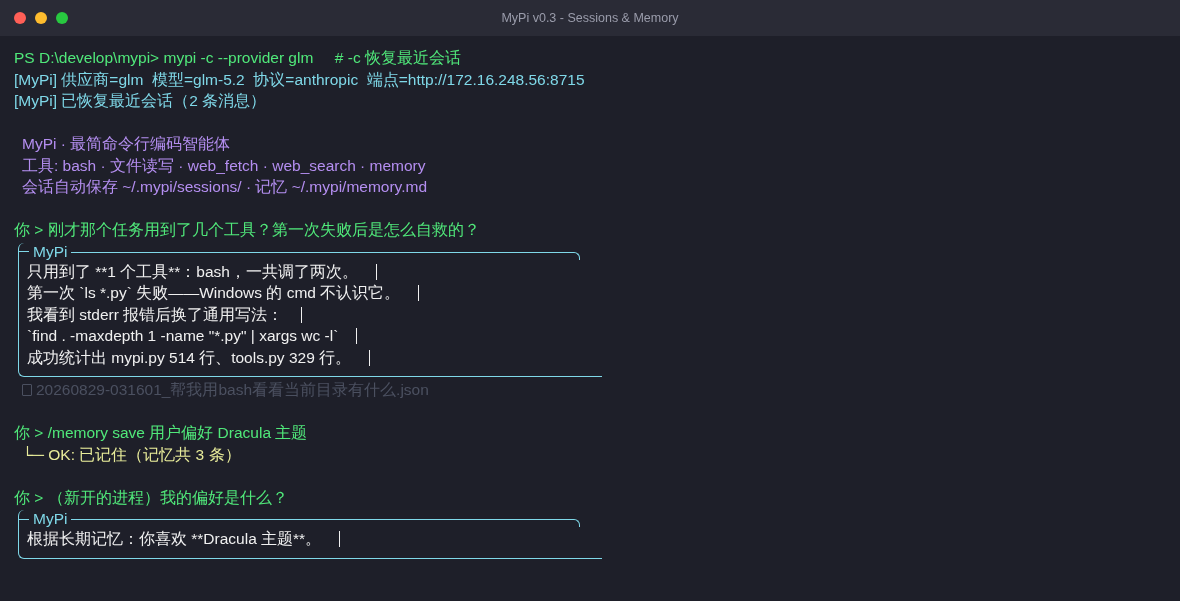 Image resolution: width=1180 pixels, height=601 pixels. I want to click on banner-line: 会话自动保存 ~/.mypi/sessions/ · 记忆 ~/.mypi/memory.md, so click(225, 187).